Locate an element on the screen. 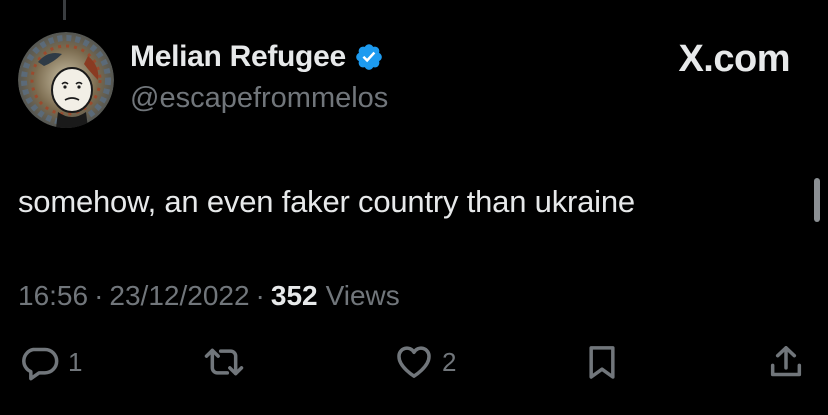  like-button: 2 is located at coordinates (425, 362).